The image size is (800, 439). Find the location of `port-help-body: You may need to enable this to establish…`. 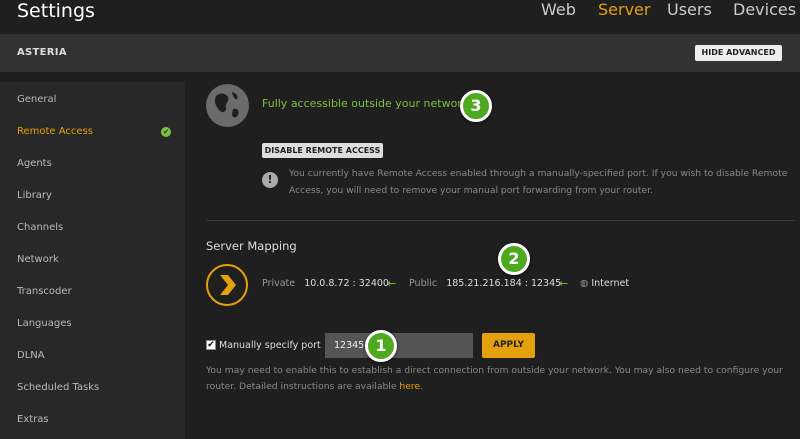

port-help-body: You may need to enable this to establish… is located at coordinates (494, 378).